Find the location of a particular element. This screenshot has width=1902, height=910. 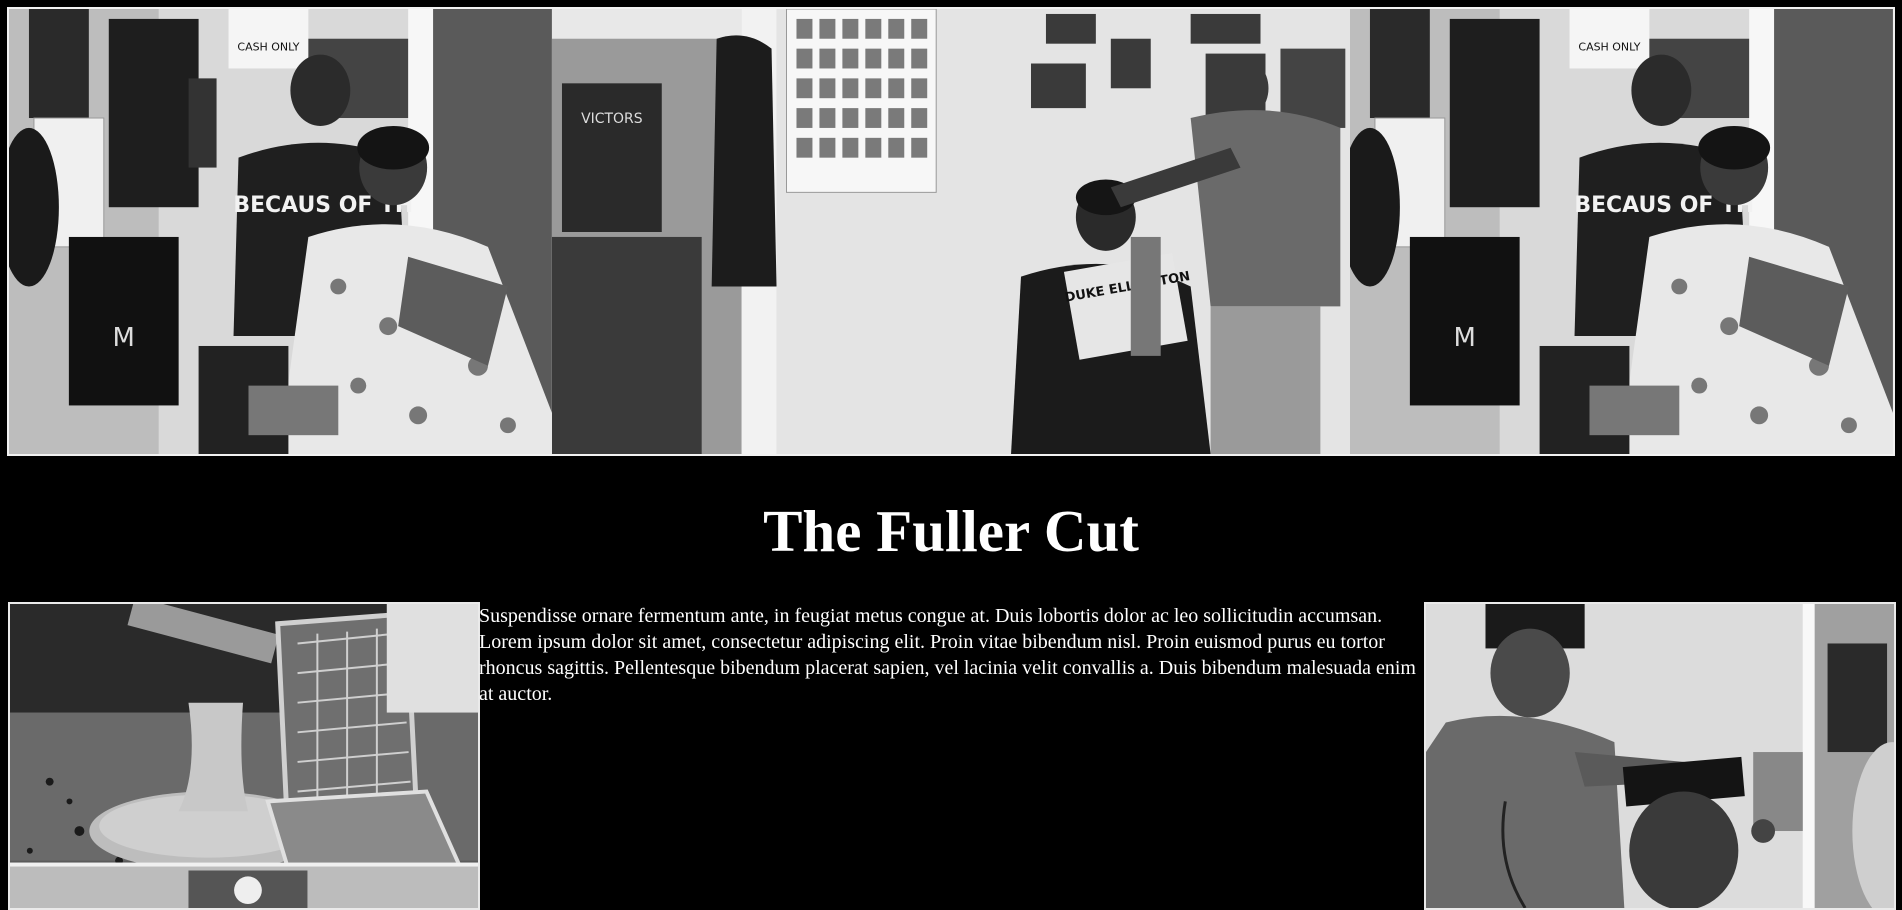

page-title: The Fuller Cut is located at coordinates (951, 531).